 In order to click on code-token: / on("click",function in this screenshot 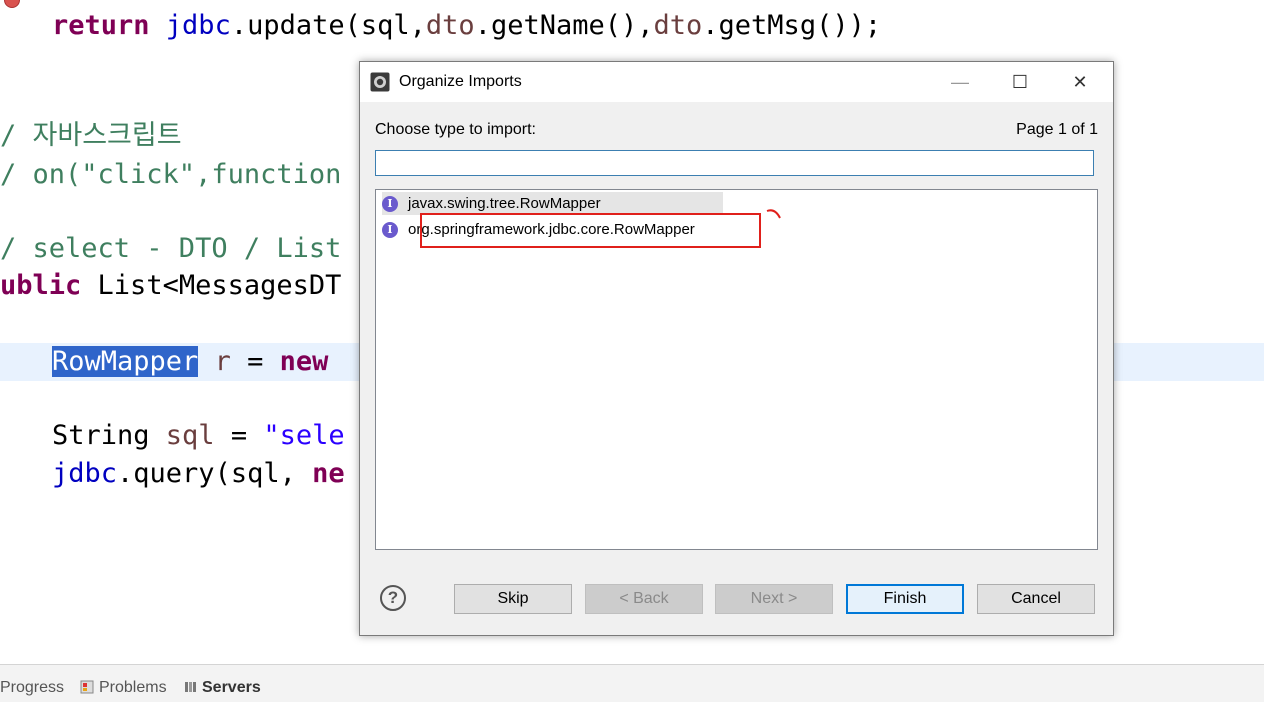, I will do `click(171, 174)`.